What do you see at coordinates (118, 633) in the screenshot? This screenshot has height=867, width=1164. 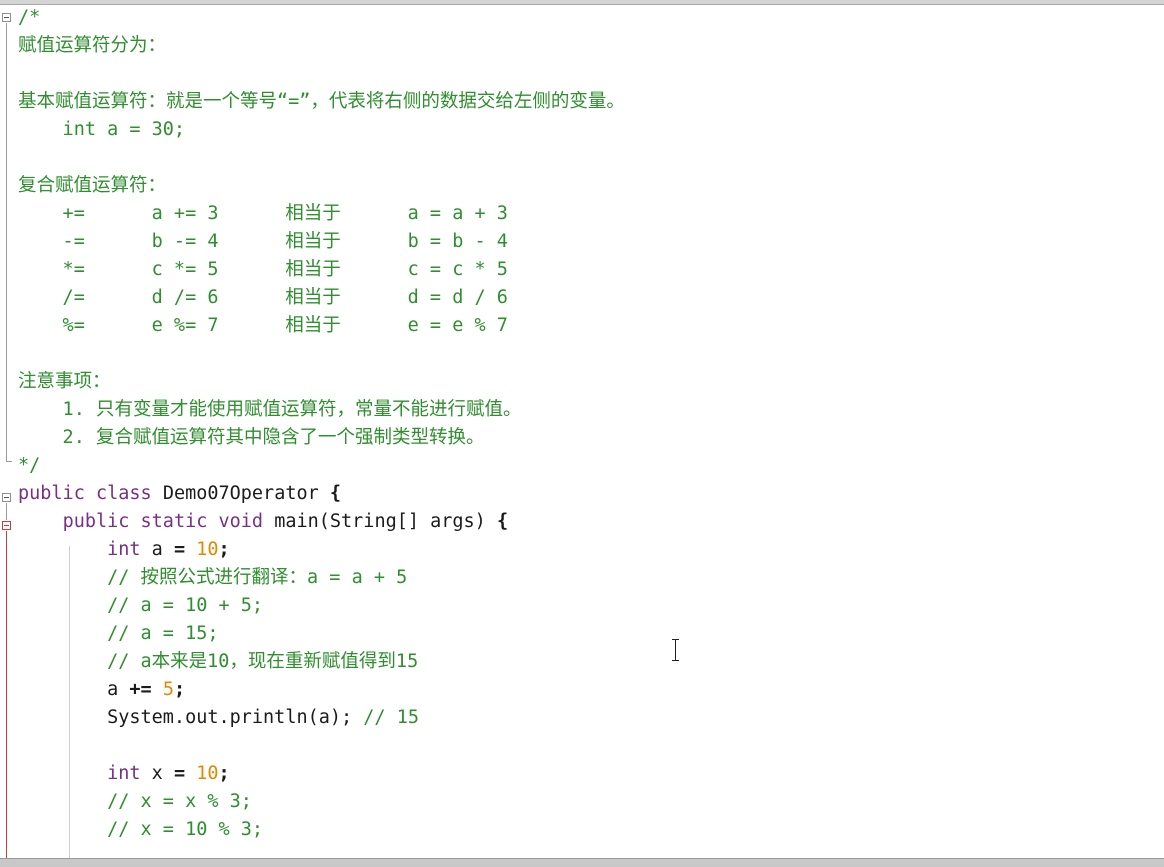 I see `code-line: // a = 15;` at bounding box center [118, 633].